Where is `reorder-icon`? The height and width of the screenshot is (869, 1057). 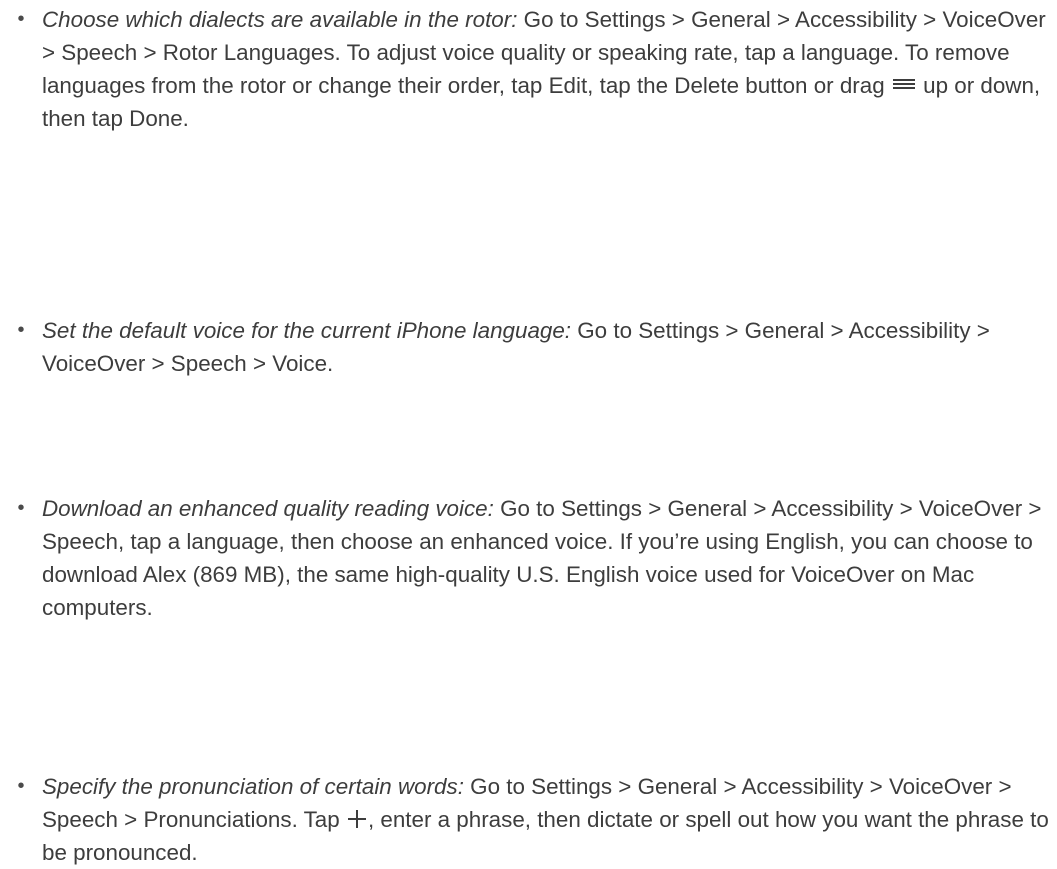 reorder-icon is located at coordinates (903, 85).